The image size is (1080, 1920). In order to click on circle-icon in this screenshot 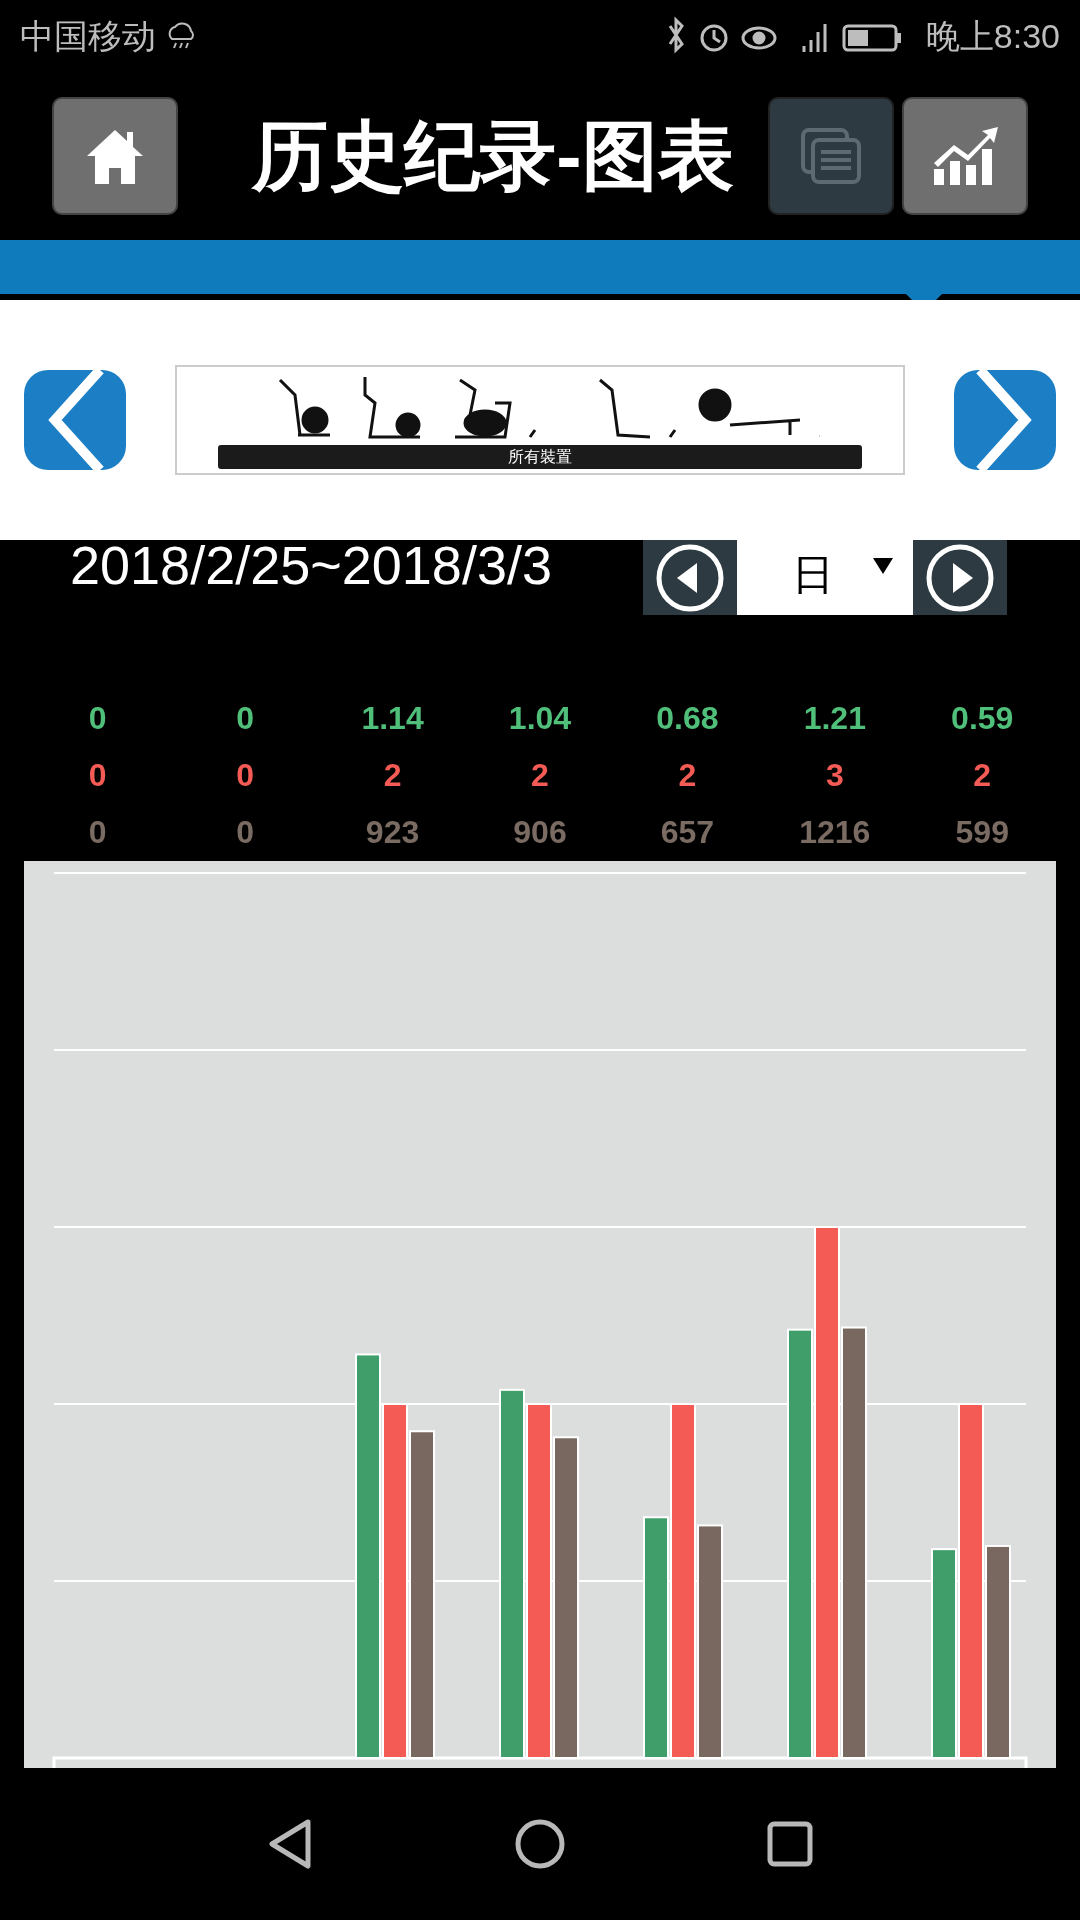, I will do `click(540, 1844)`.